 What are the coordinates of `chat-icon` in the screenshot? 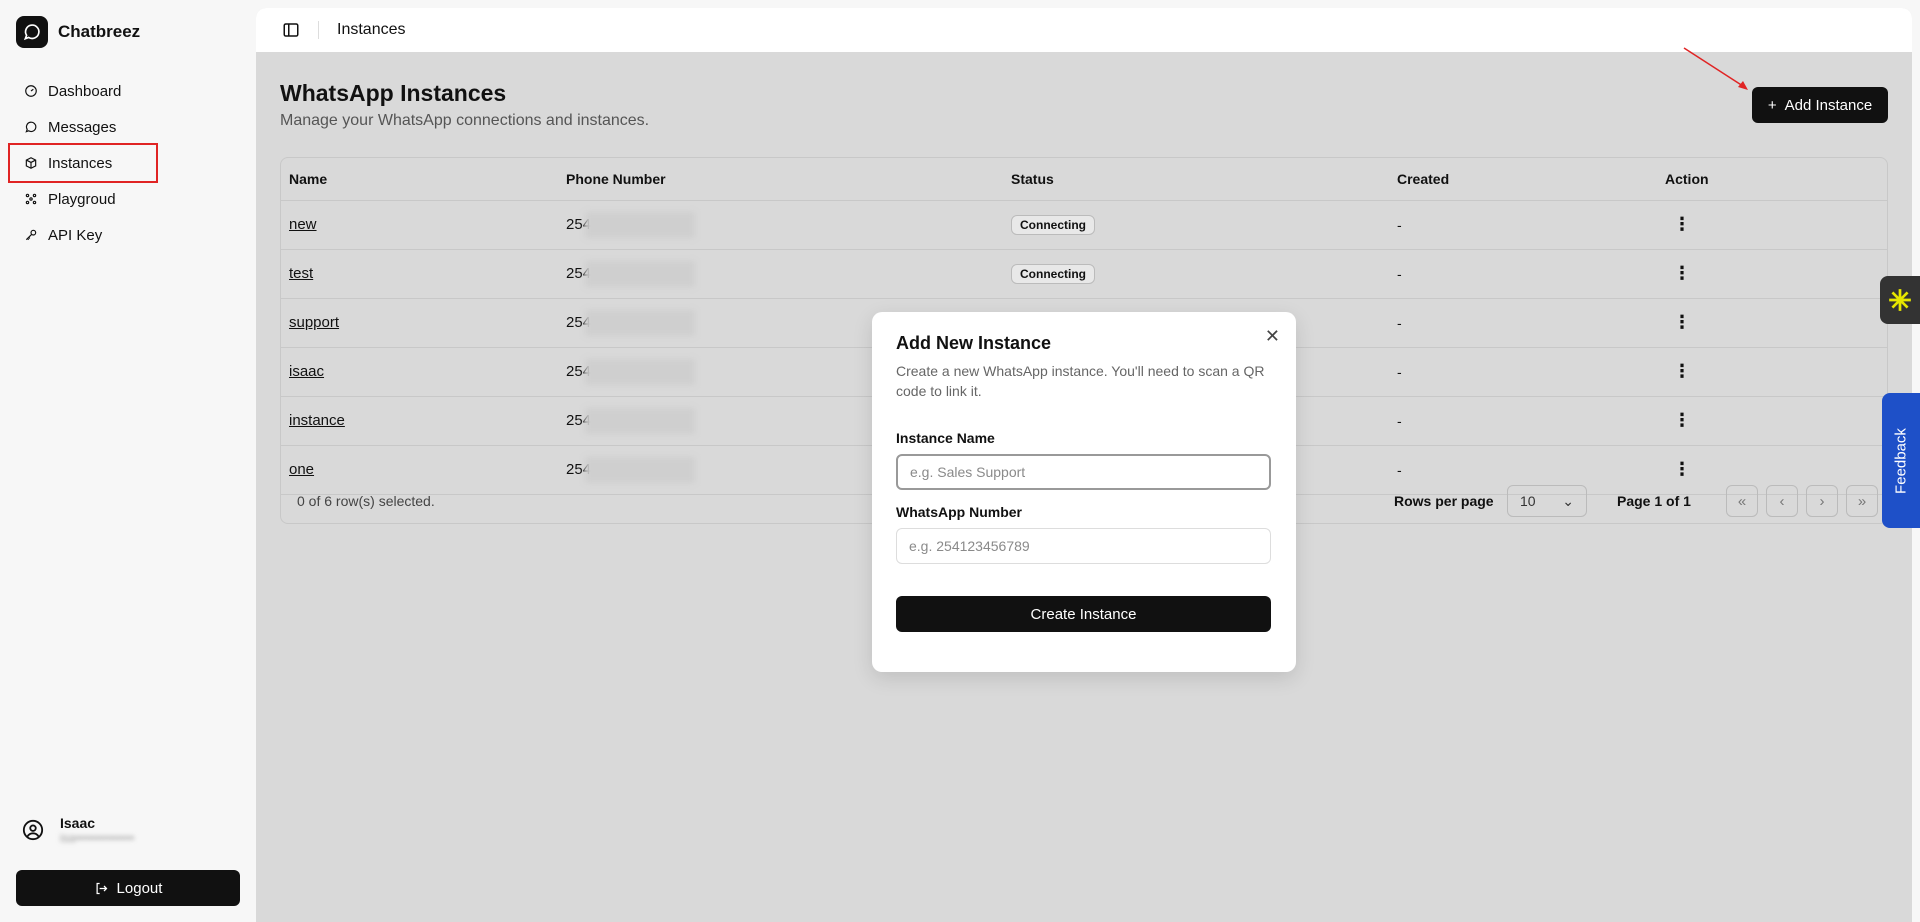 It's located at (31, 127).